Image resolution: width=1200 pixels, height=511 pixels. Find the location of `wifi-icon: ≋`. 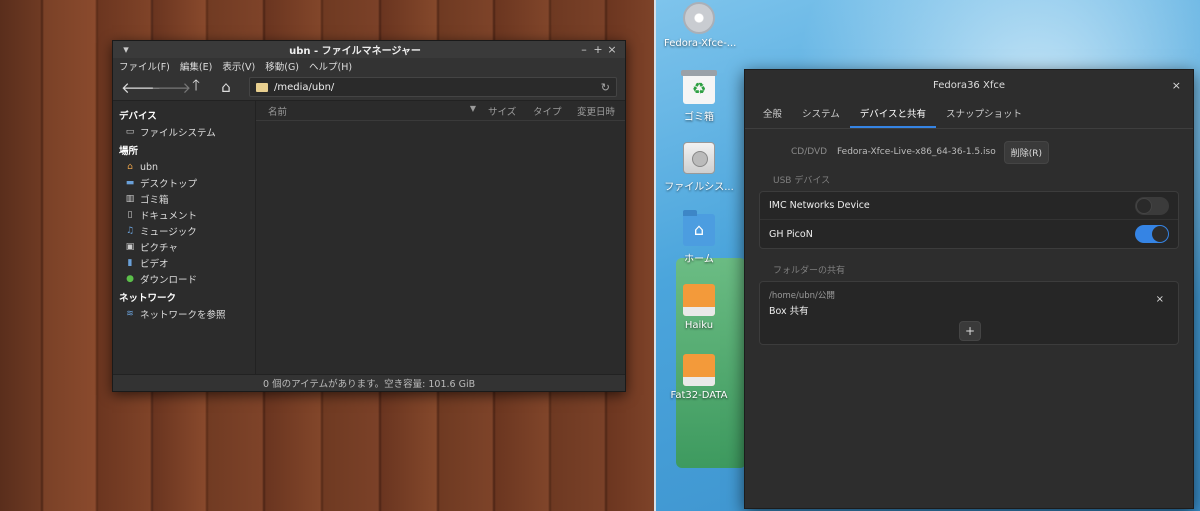

wifi-icon: ≋ is located at coordinates (130, 314).